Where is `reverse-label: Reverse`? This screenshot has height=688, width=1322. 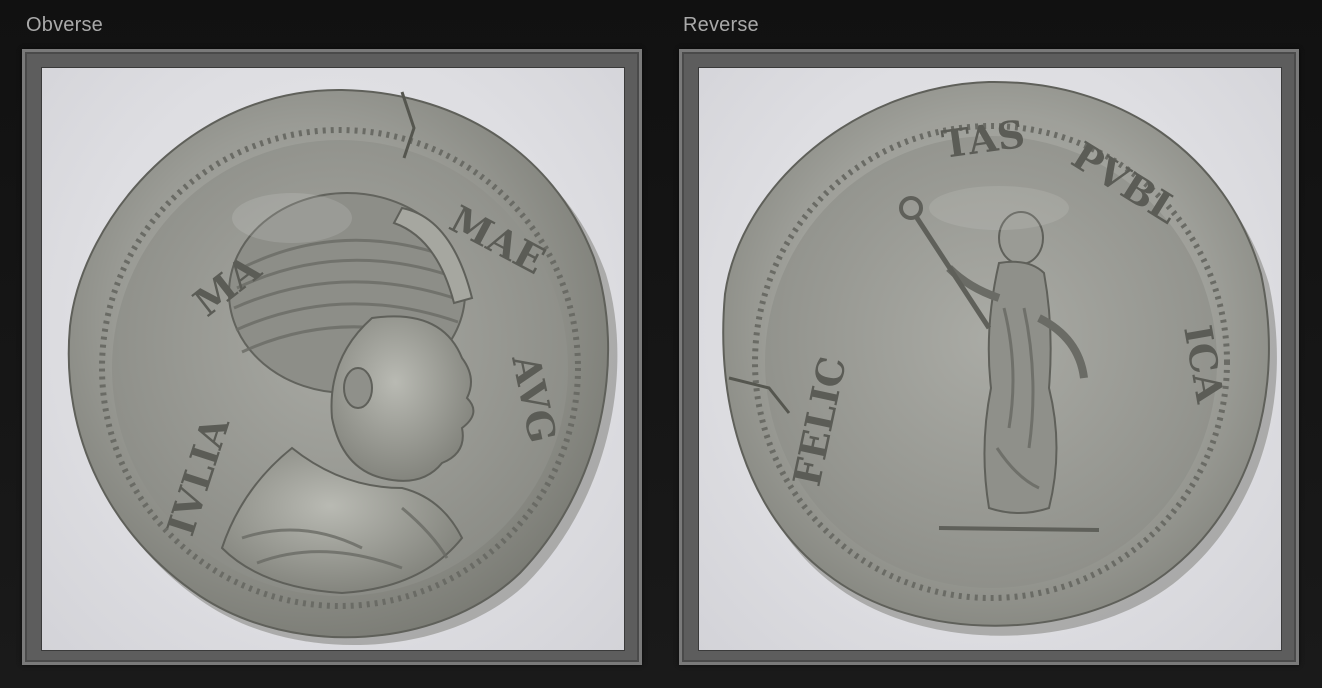
reverse-label: Reverse is located at coordinates (721, 25).